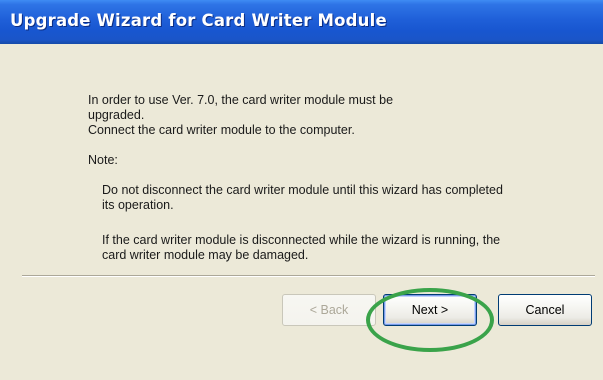 The image size is (603, 380). What do you see at coordinates (308, 276) in the screenshot?
I see `button-separator` at bounding box center [308, 276].